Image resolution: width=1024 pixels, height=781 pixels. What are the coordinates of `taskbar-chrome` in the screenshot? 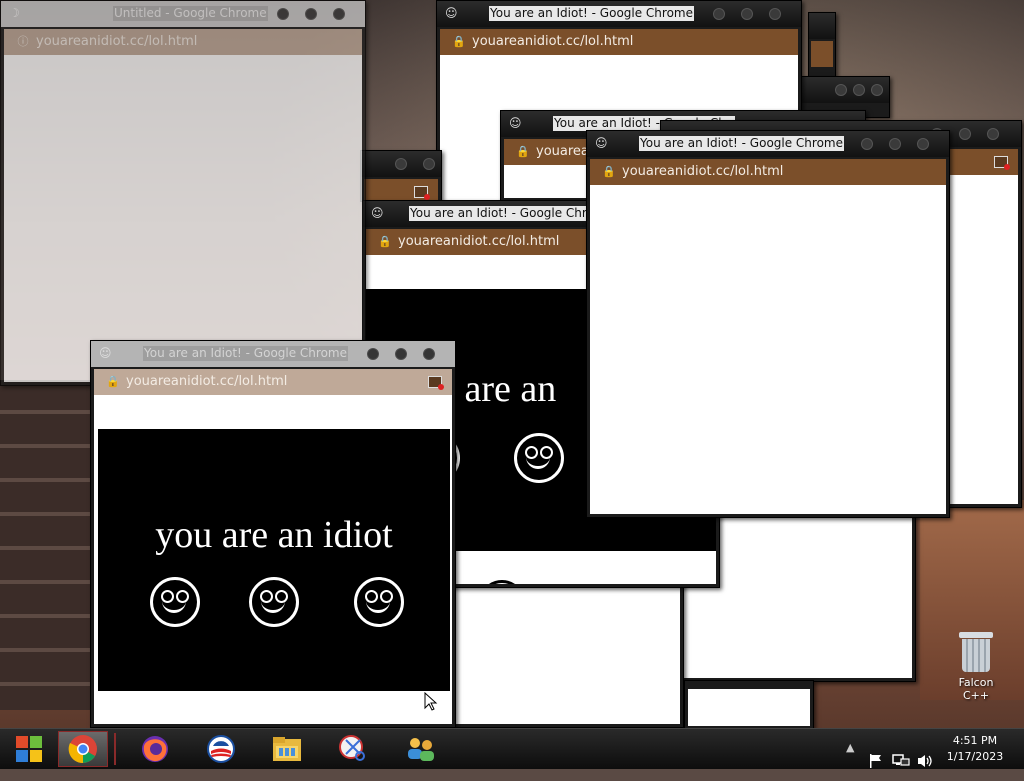 It's located at (83, 749).